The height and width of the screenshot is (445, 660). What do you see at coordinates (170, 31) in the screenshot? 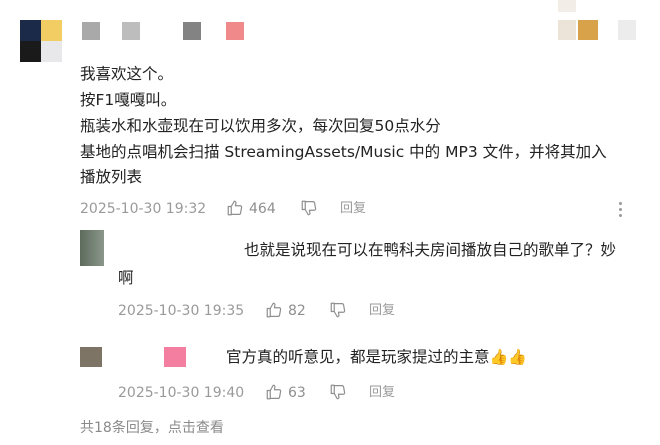
I see `redacted-username` at bounding box center [170, 31].